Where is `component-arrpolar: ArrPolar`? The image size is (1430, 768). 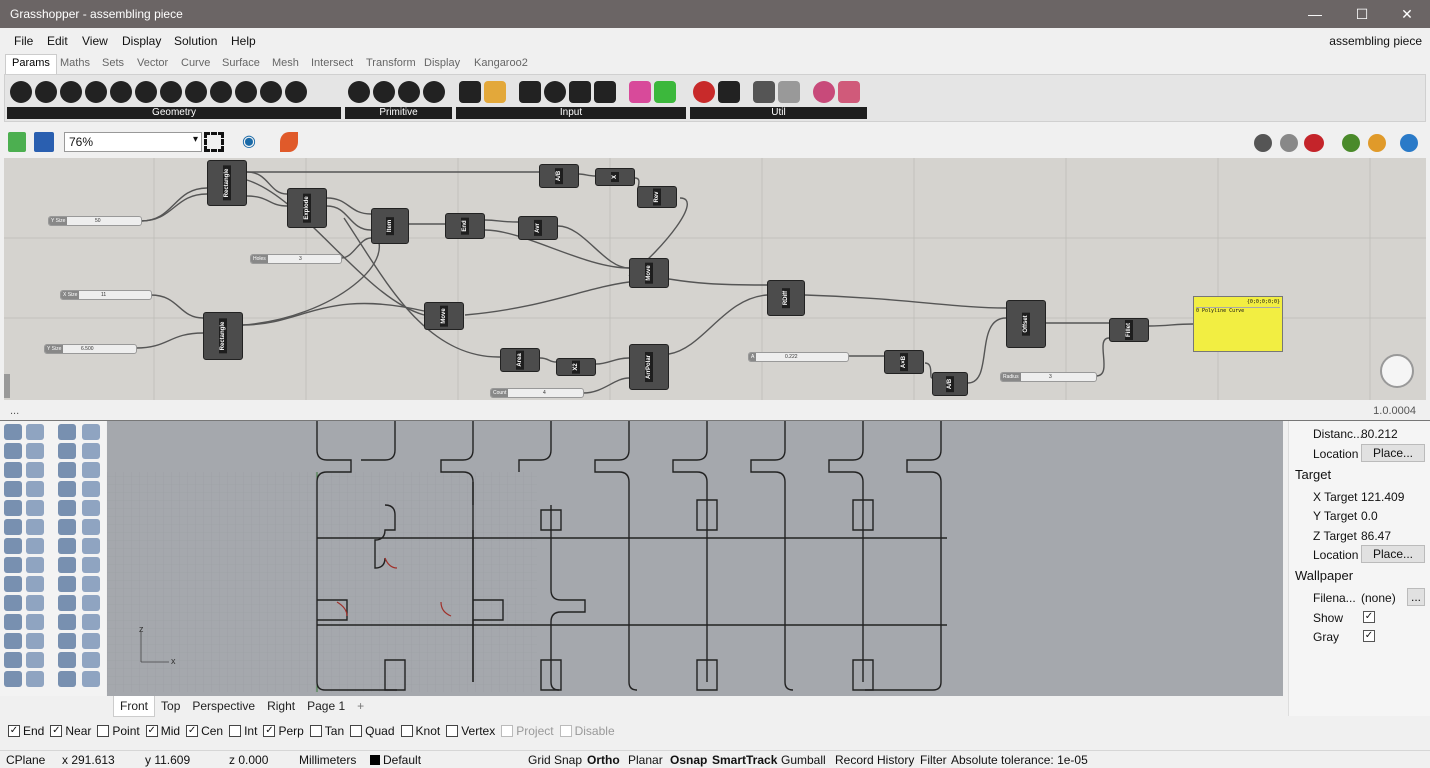 component-arrpolar: ArrPolar is located at coordinates (649, 367).